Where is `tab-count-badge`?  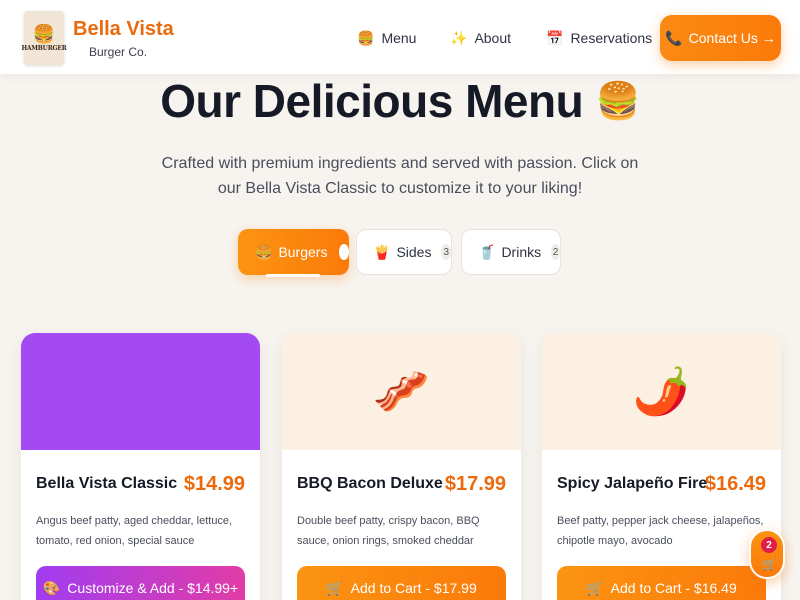 tab-count-badge is located at coordinates (344, 252).